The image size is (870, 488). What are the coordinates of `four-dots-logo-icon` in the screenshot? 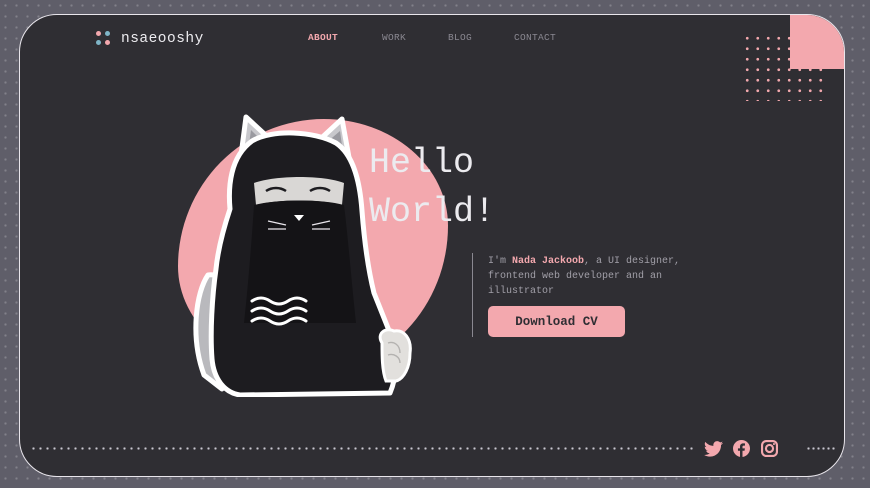 It's located at (104, 39).